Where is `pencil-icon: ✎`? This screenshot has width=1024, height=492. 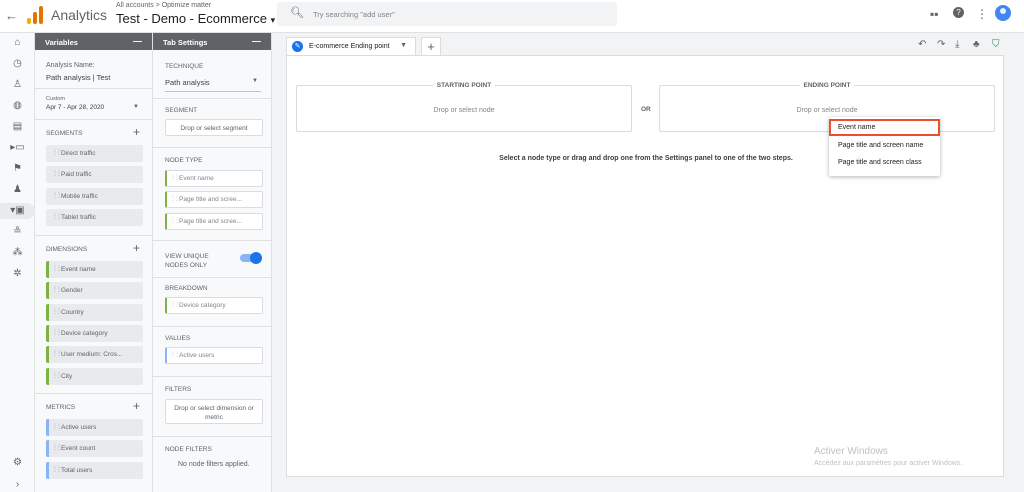 pencil-icon: ✎ is located at coordinates (297, 46).